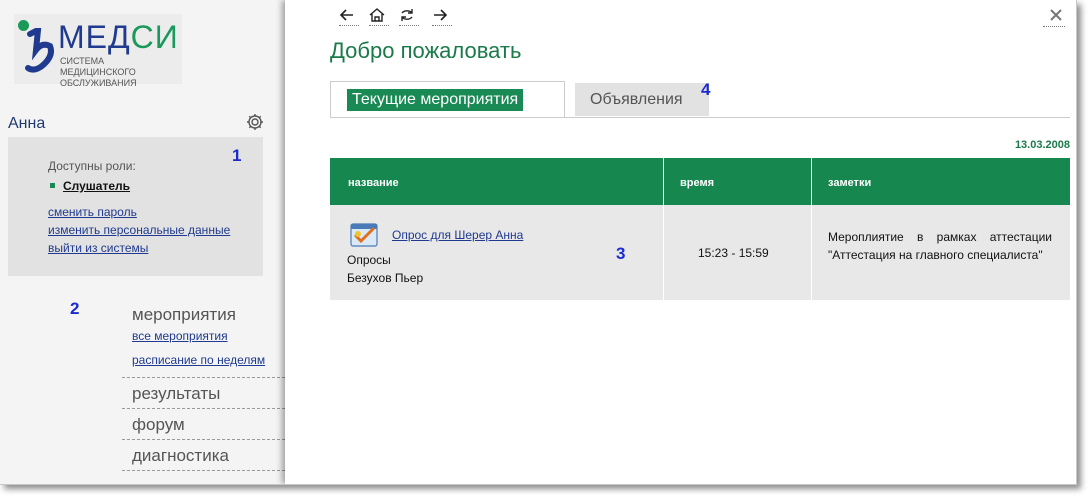  Describe the element at coordinates (158, 425) in the screenshot. I see `menu-forum: форум` at that location.